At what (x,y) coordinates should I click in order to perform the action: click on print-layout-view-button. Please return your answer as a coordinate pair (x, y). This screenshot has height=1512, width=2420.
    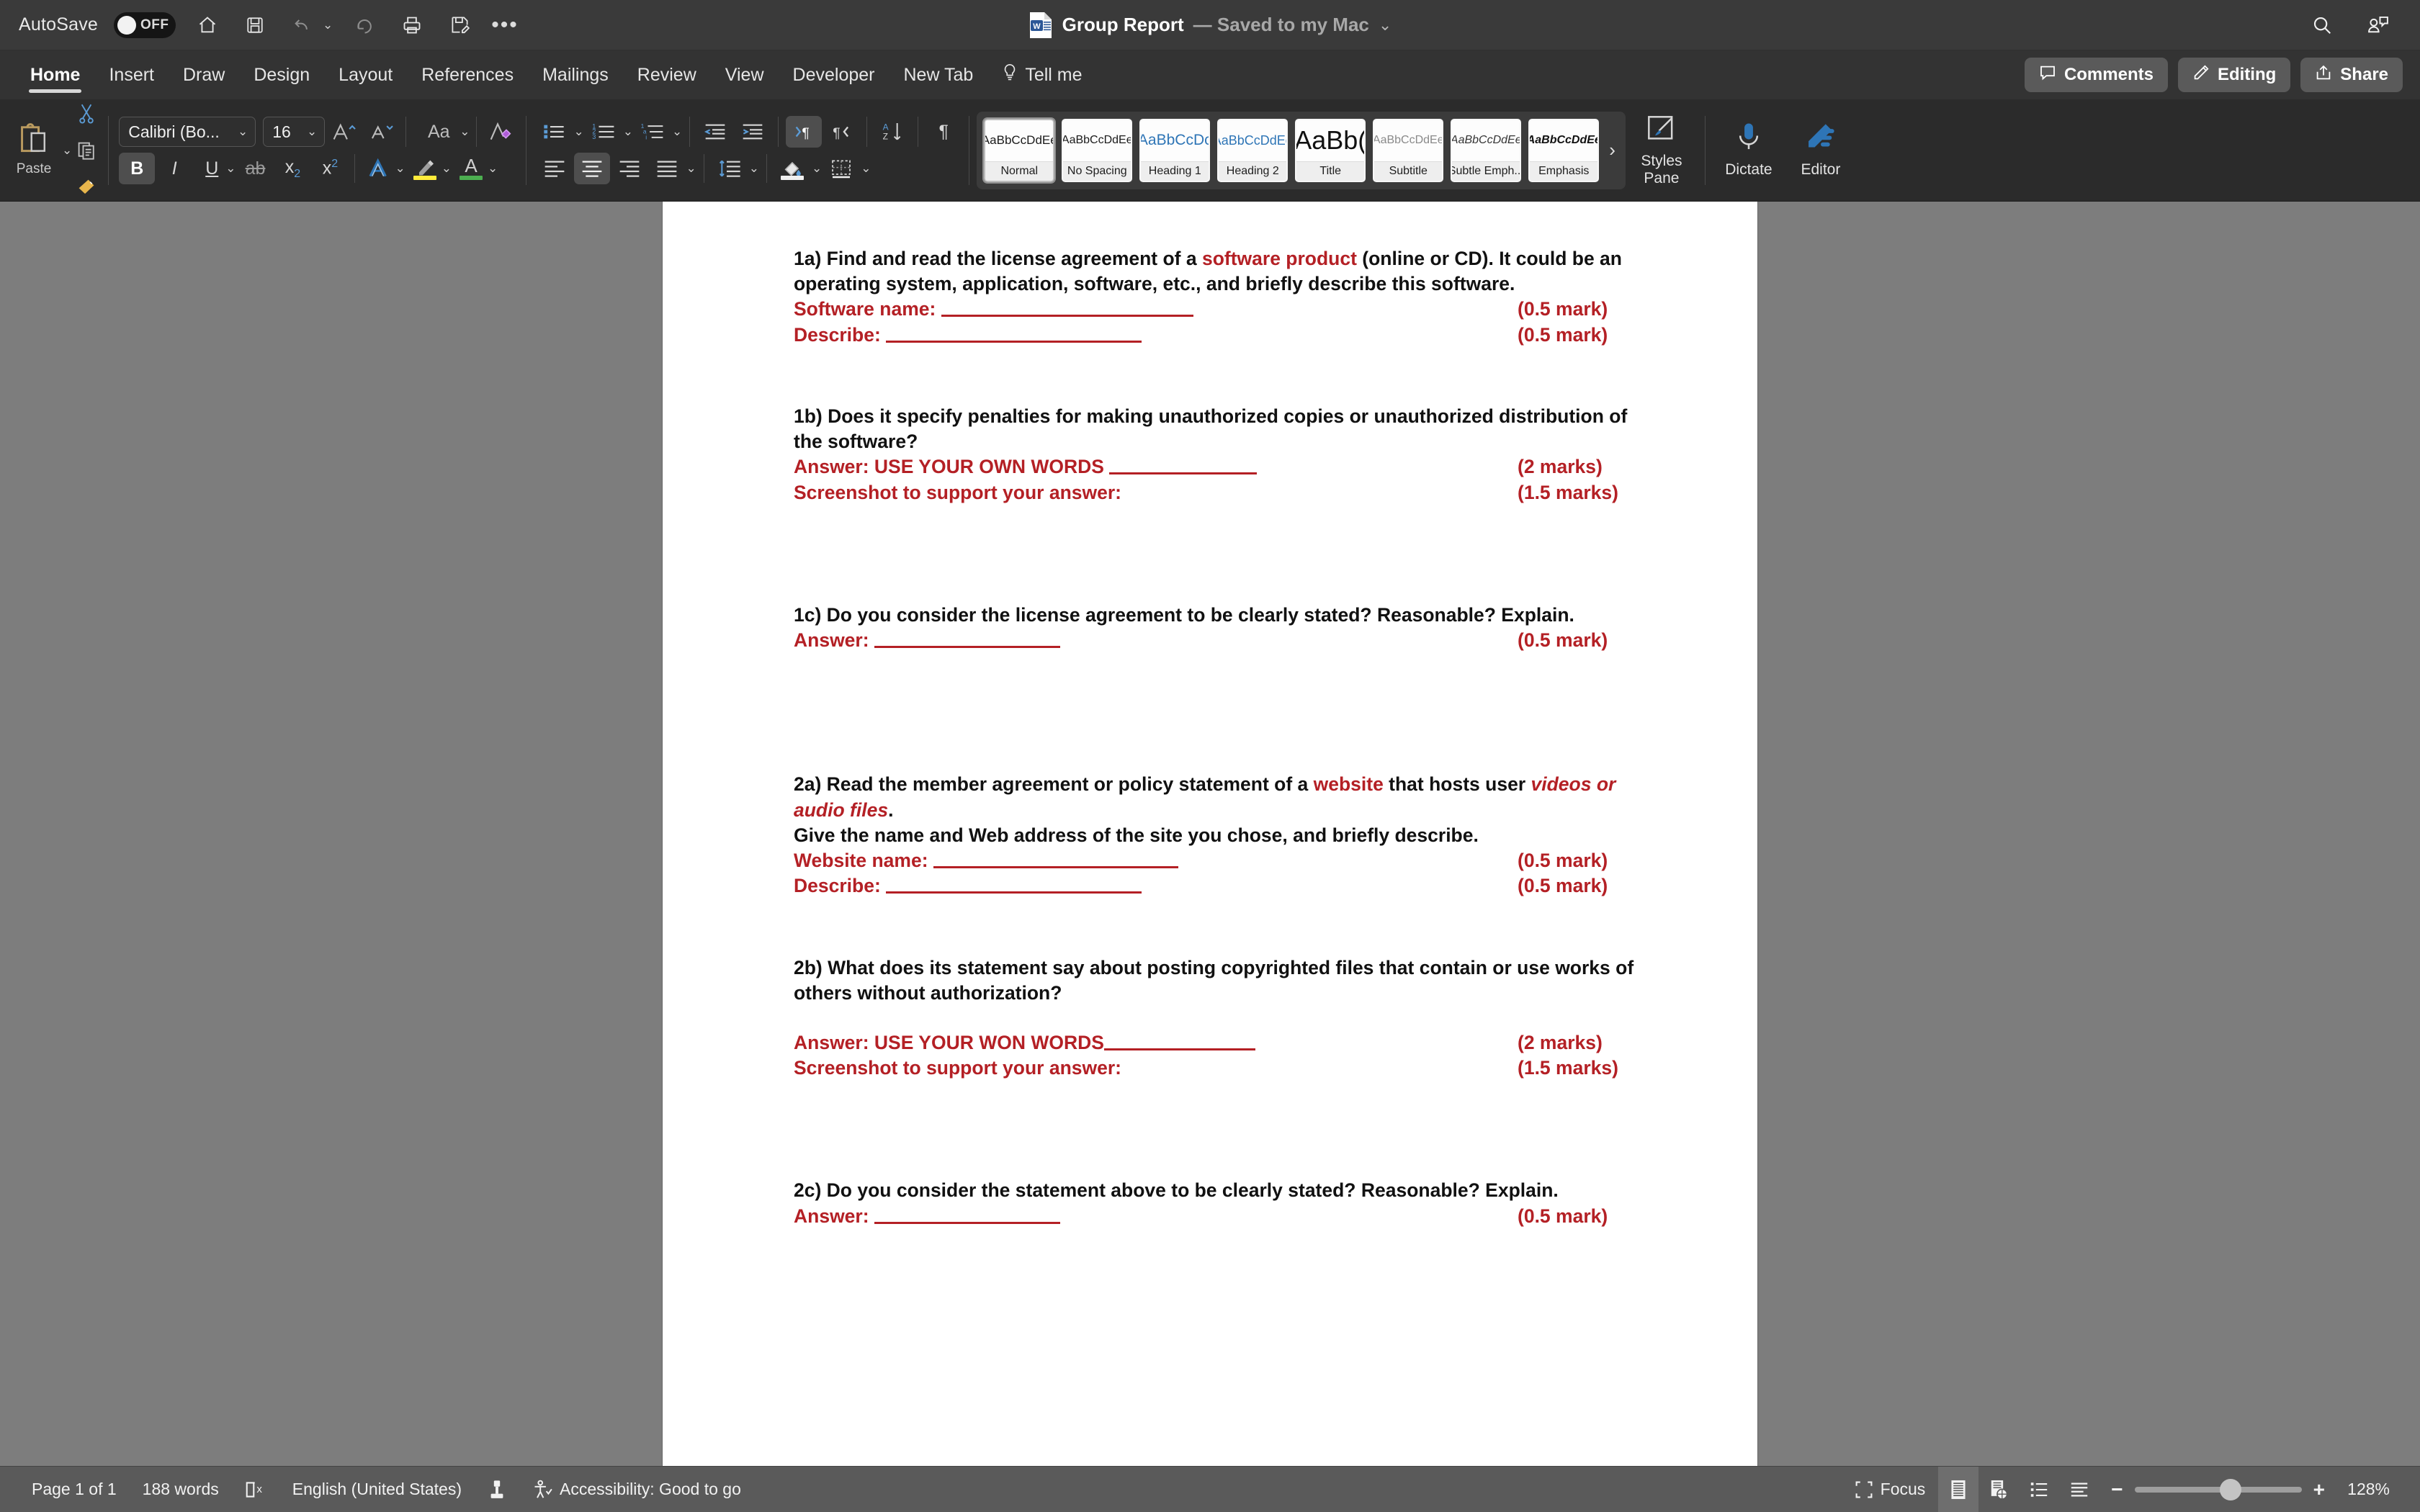
    Looking at the image, I should click on (1958, 1489).